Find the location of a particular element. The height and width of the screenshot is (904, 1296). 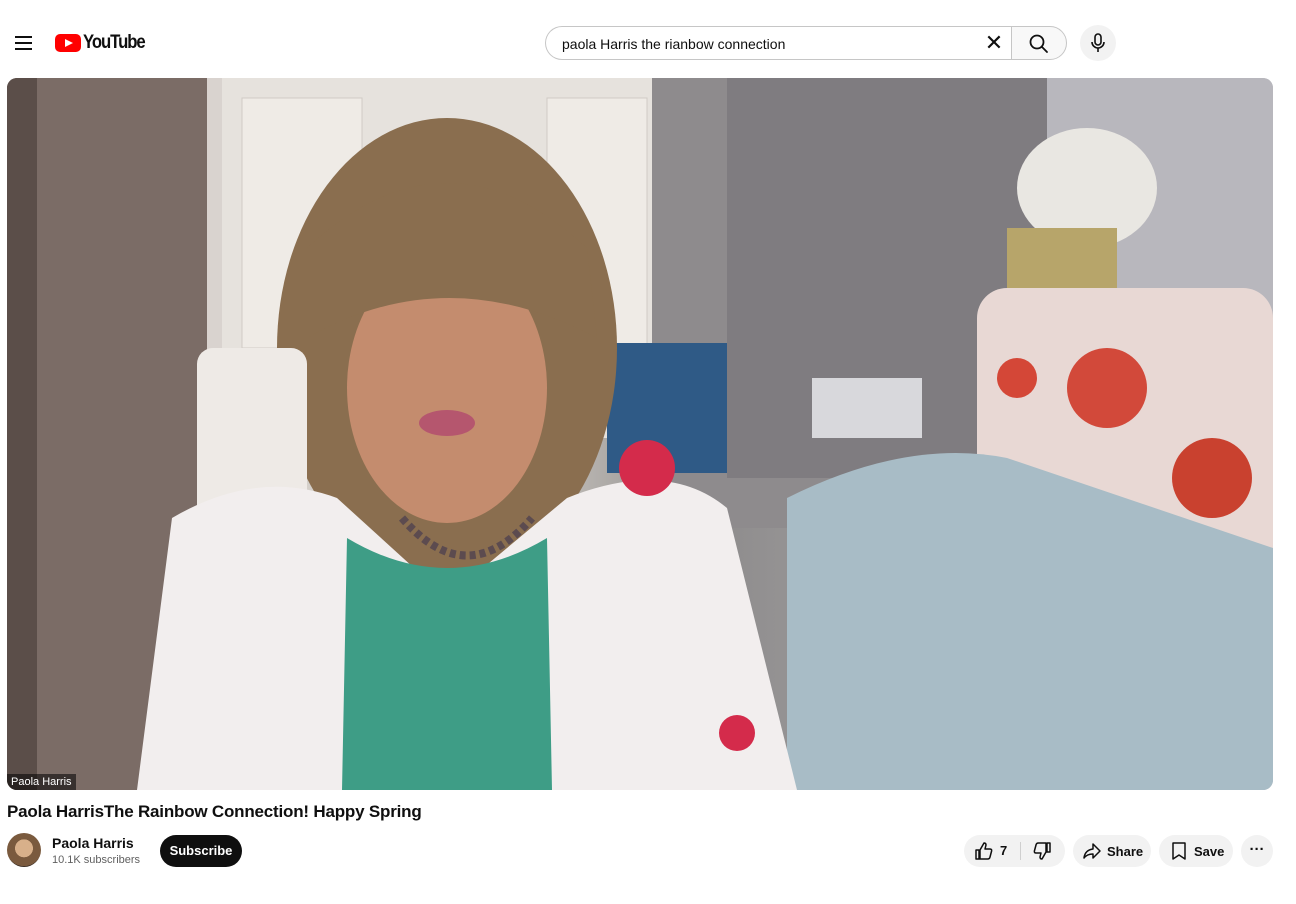

more-icon: ··· is located at coordinates (1257, 849).